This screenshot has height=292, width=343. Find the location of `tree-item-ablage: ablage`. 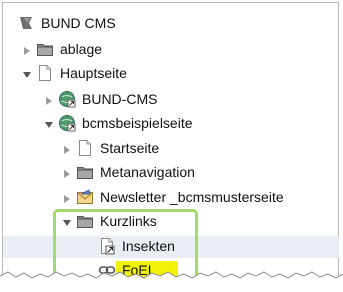

tree-item-ablage: ablage is located at coordinates (62, 49).